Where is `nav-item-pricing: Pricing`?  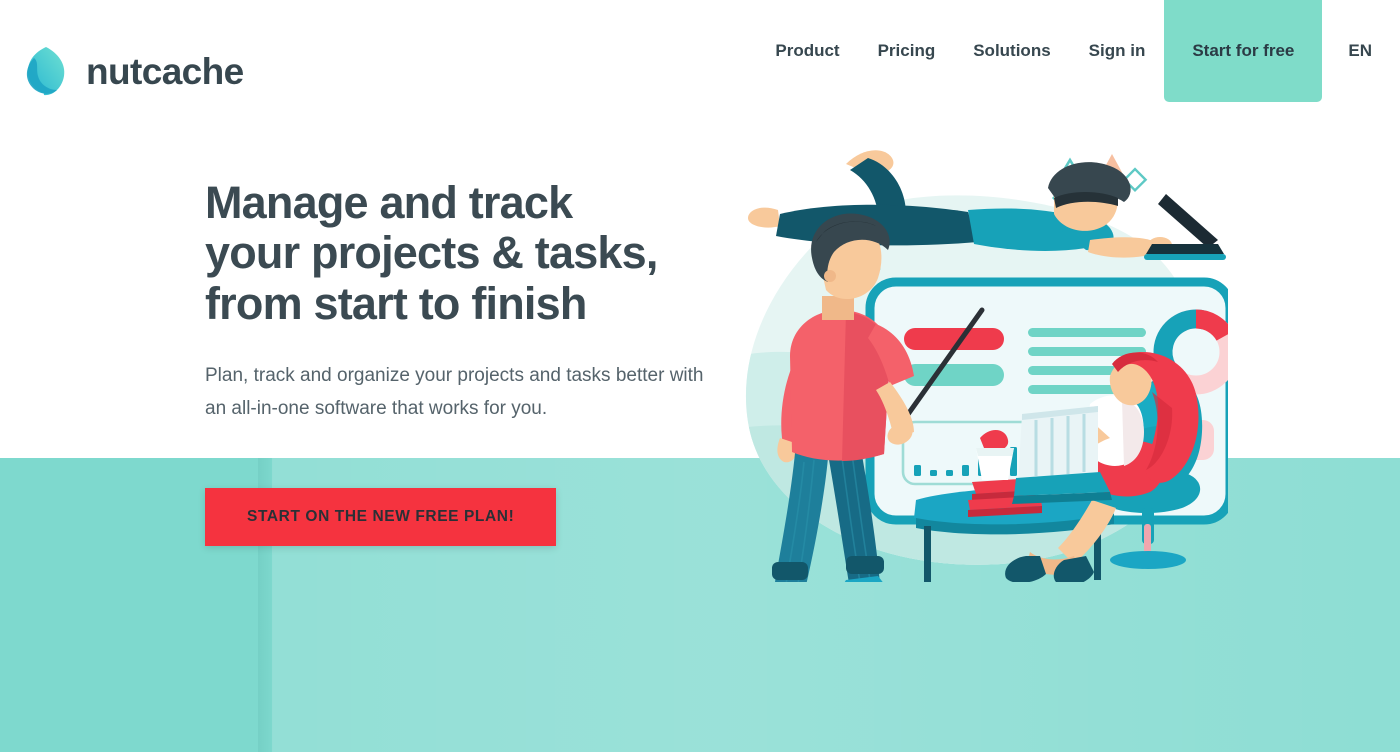
nav-item-pricing: Pricing is located at coordinates (907, 51).